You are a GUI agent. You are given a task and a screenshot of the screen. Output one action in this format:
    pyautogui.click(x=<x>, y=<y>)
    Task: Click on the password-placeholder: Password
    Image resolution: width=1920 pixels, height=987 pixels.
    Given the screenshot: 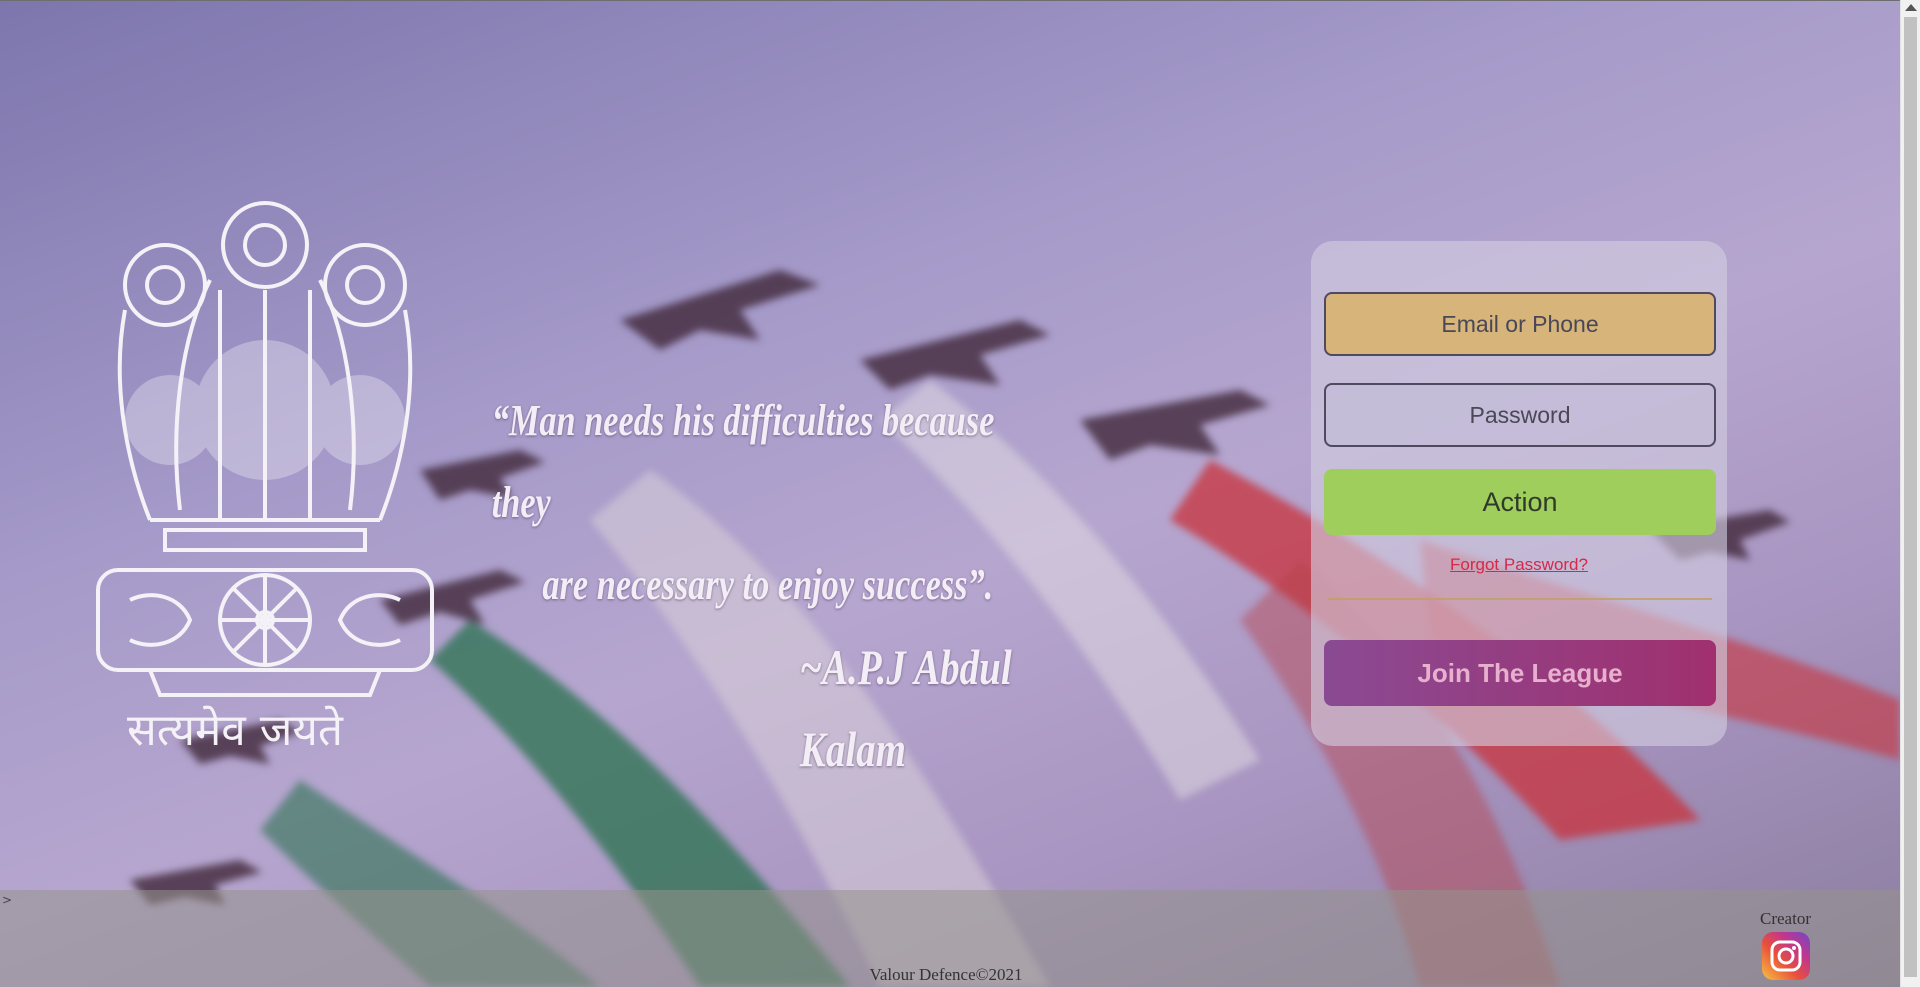 What is the action you would take?
    pyautogui.click(x=1520, y=414)
    